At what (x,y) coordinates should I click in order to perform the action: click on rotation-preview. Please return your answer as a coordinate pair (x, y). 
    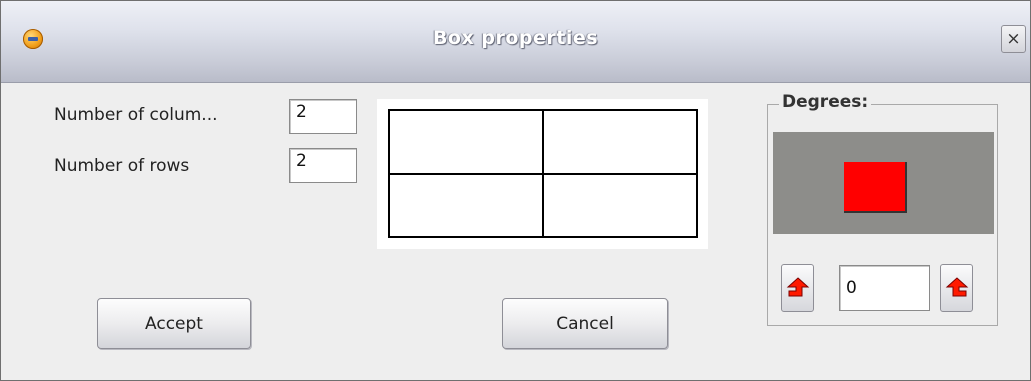
    Looking at the image, I should click on (883, 183).